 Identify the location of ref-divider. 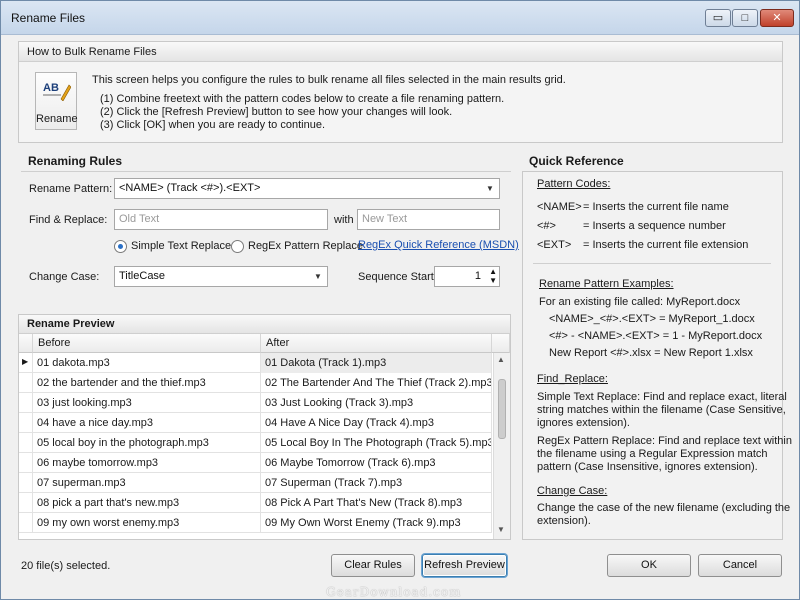
(652, 263).